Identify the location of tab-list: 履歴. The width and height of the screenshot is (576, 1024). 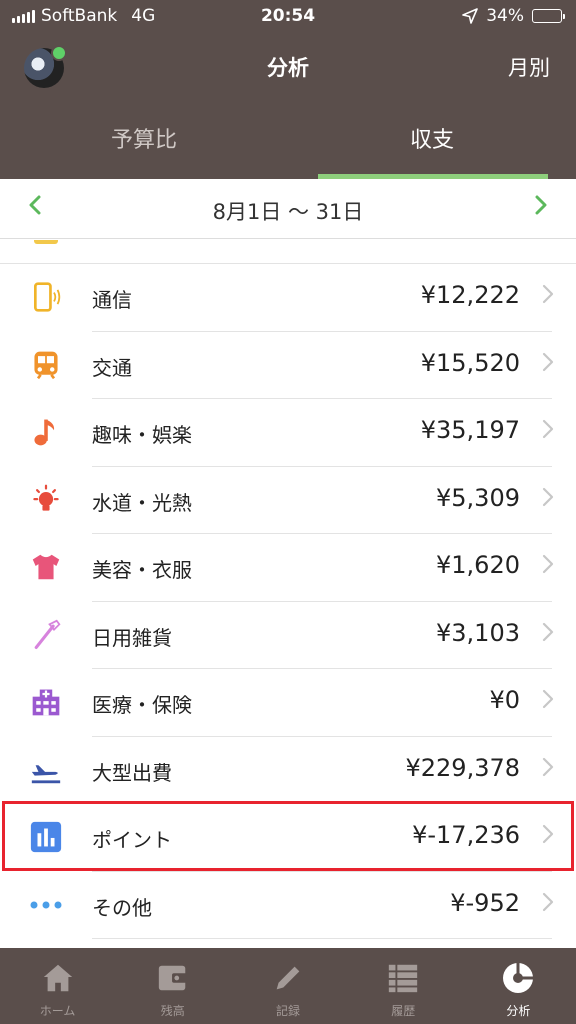
(403, 986).